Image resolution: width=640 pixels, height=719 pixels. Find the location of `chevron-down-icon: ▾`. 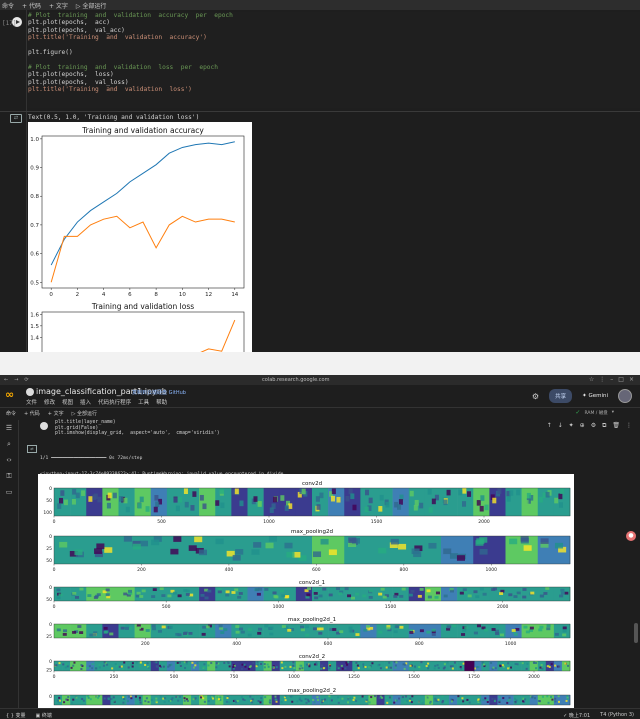

chevron-down-icon: ▾ is located at coordinates (613, 412).